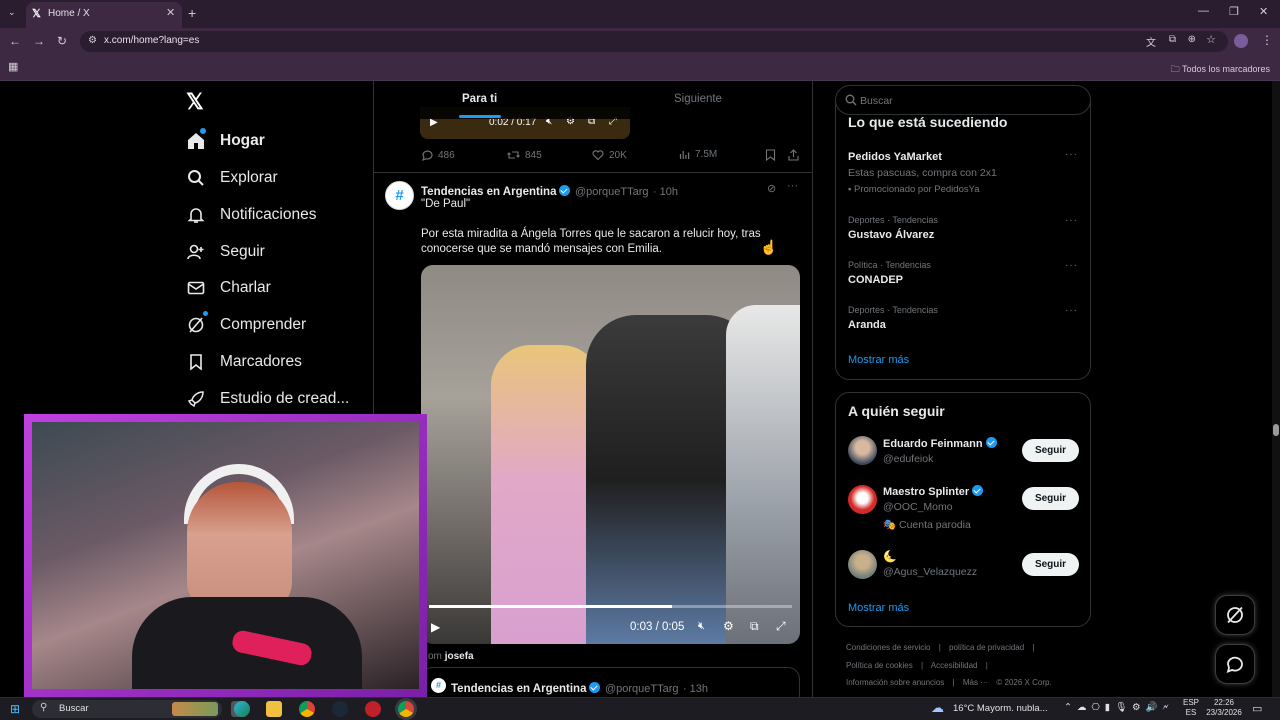 This screenshot has height=720, width=1280. I want to click on restore-icon: ❐, so click(1234, 11).